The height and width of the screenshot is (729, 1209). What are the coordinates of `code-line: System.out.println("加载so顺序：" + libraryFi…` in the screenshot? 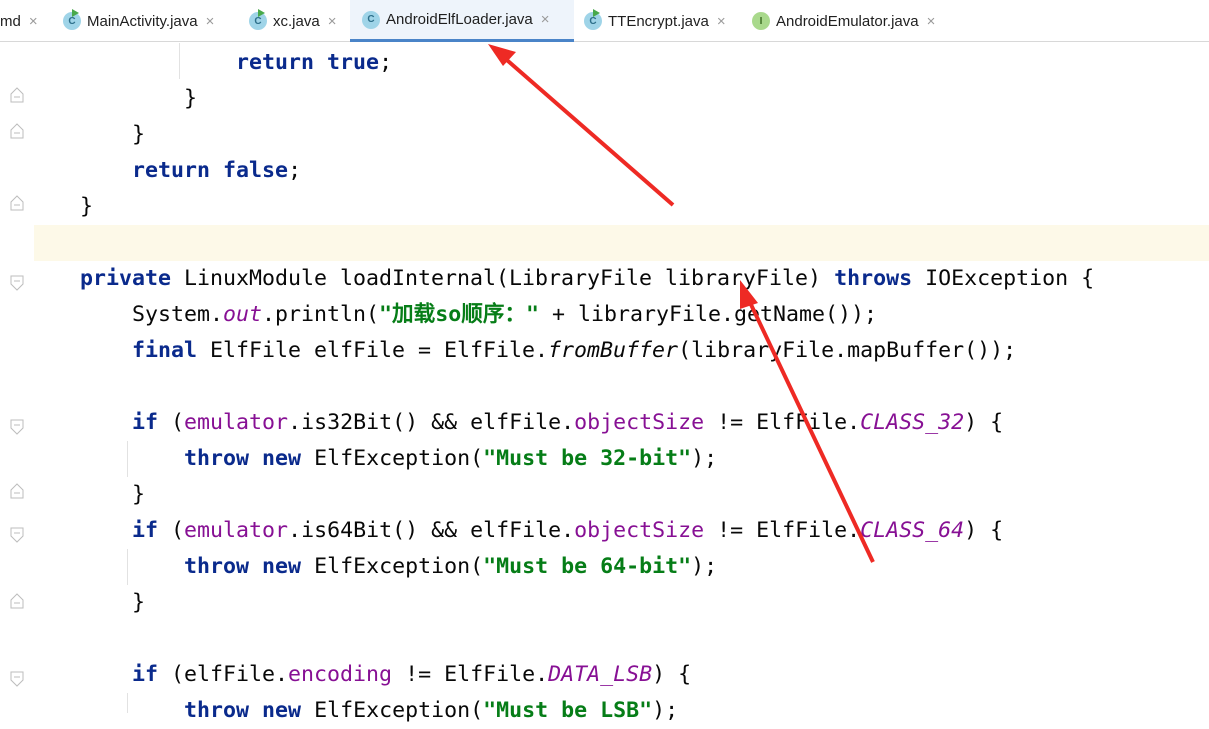 It's located at (452, 315).